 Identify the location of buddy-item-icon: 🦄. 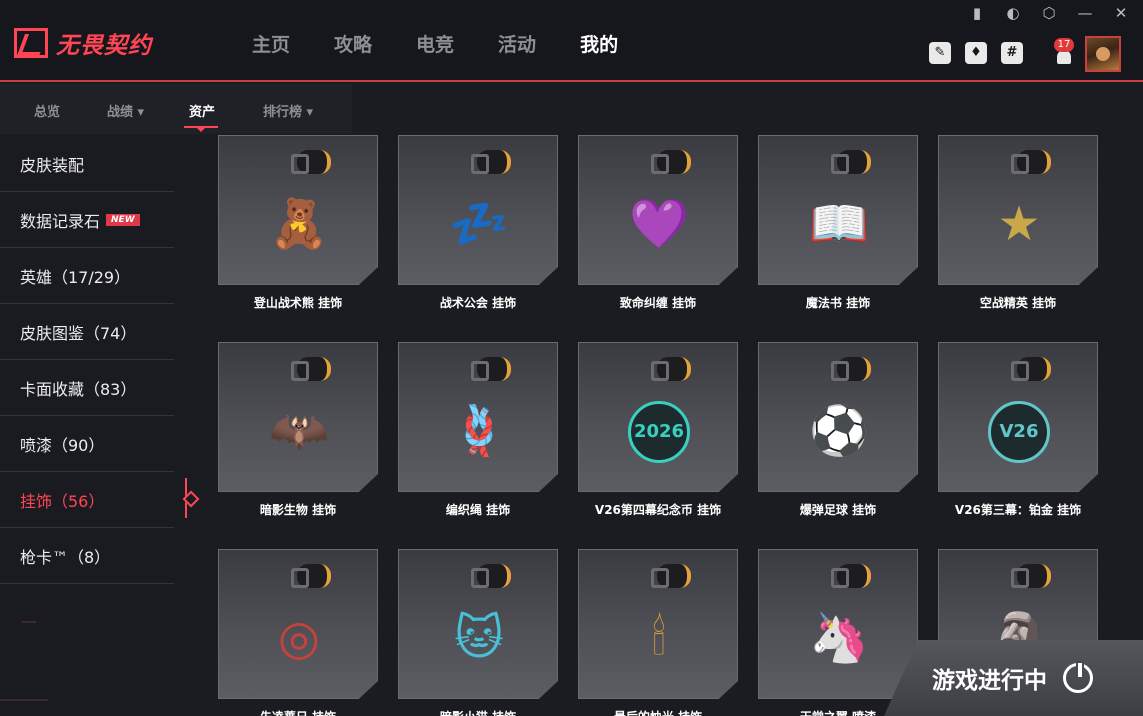
(839, 638).